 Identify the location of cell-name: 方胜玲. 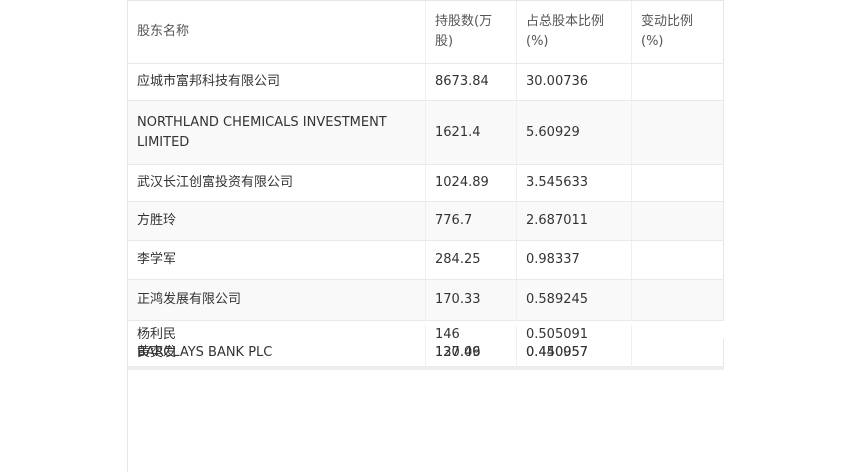
(277, 221).